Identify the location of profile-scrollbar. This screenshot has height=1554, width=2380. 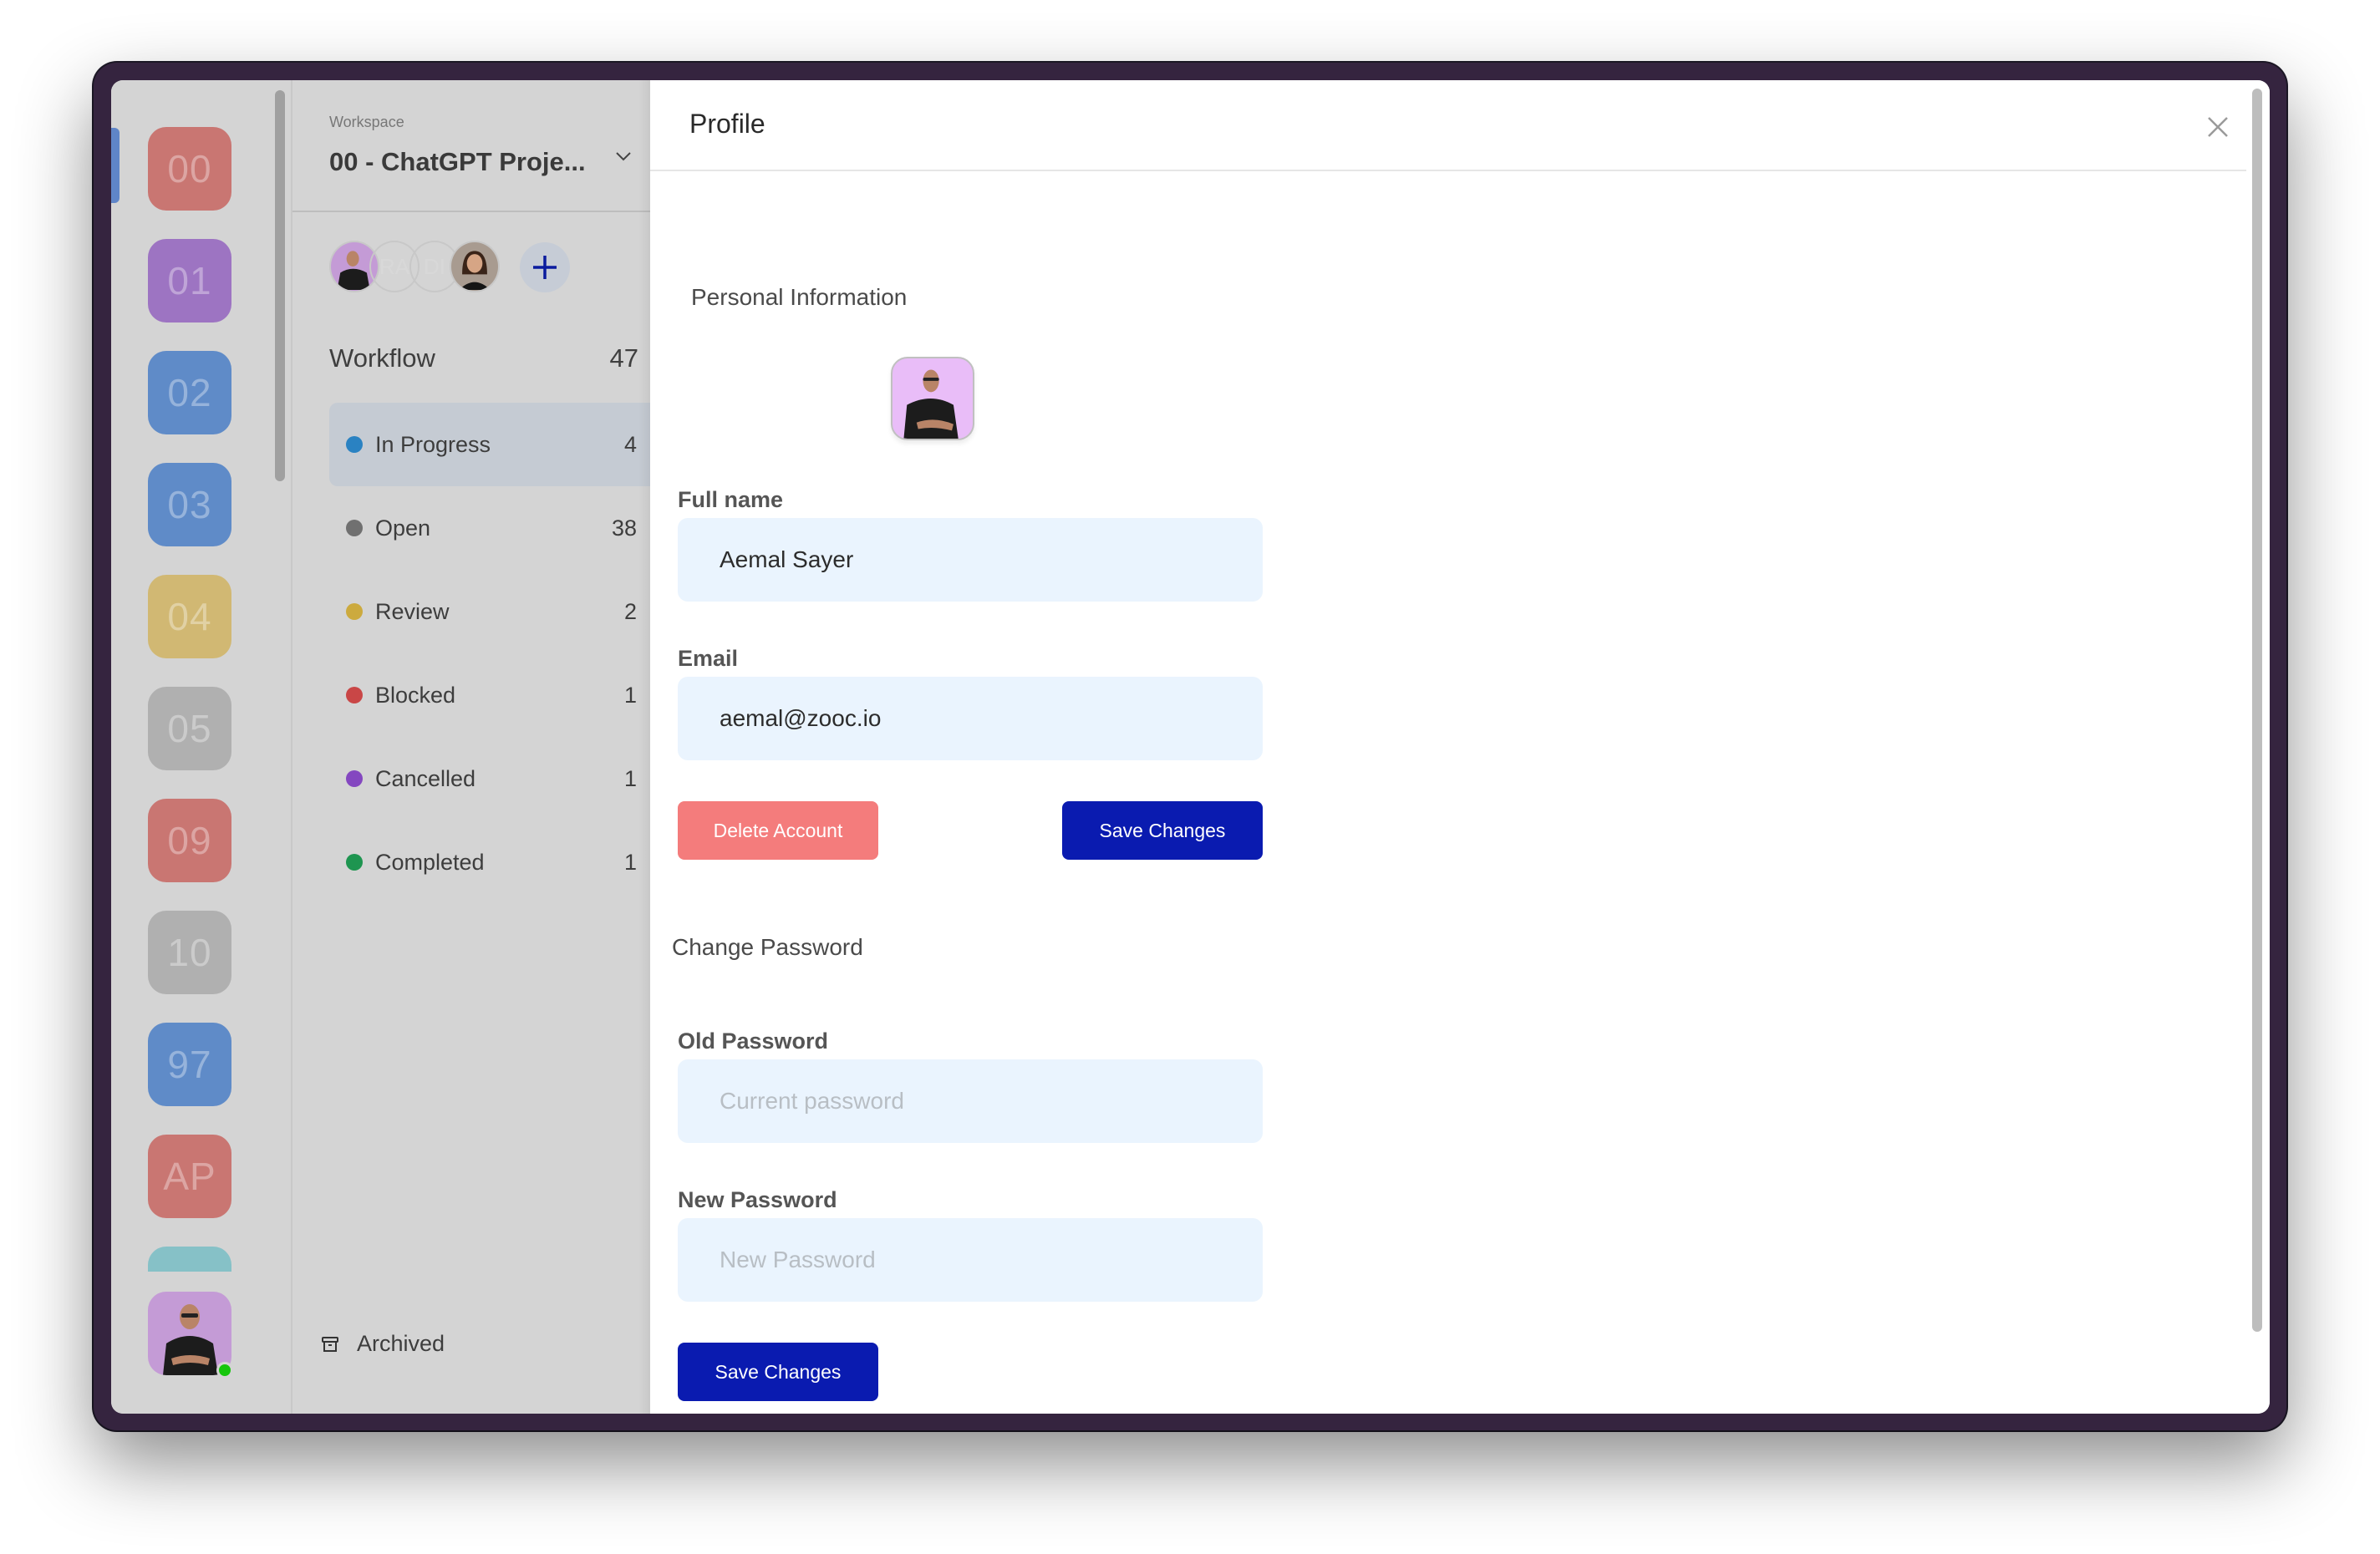
(2257, 710).